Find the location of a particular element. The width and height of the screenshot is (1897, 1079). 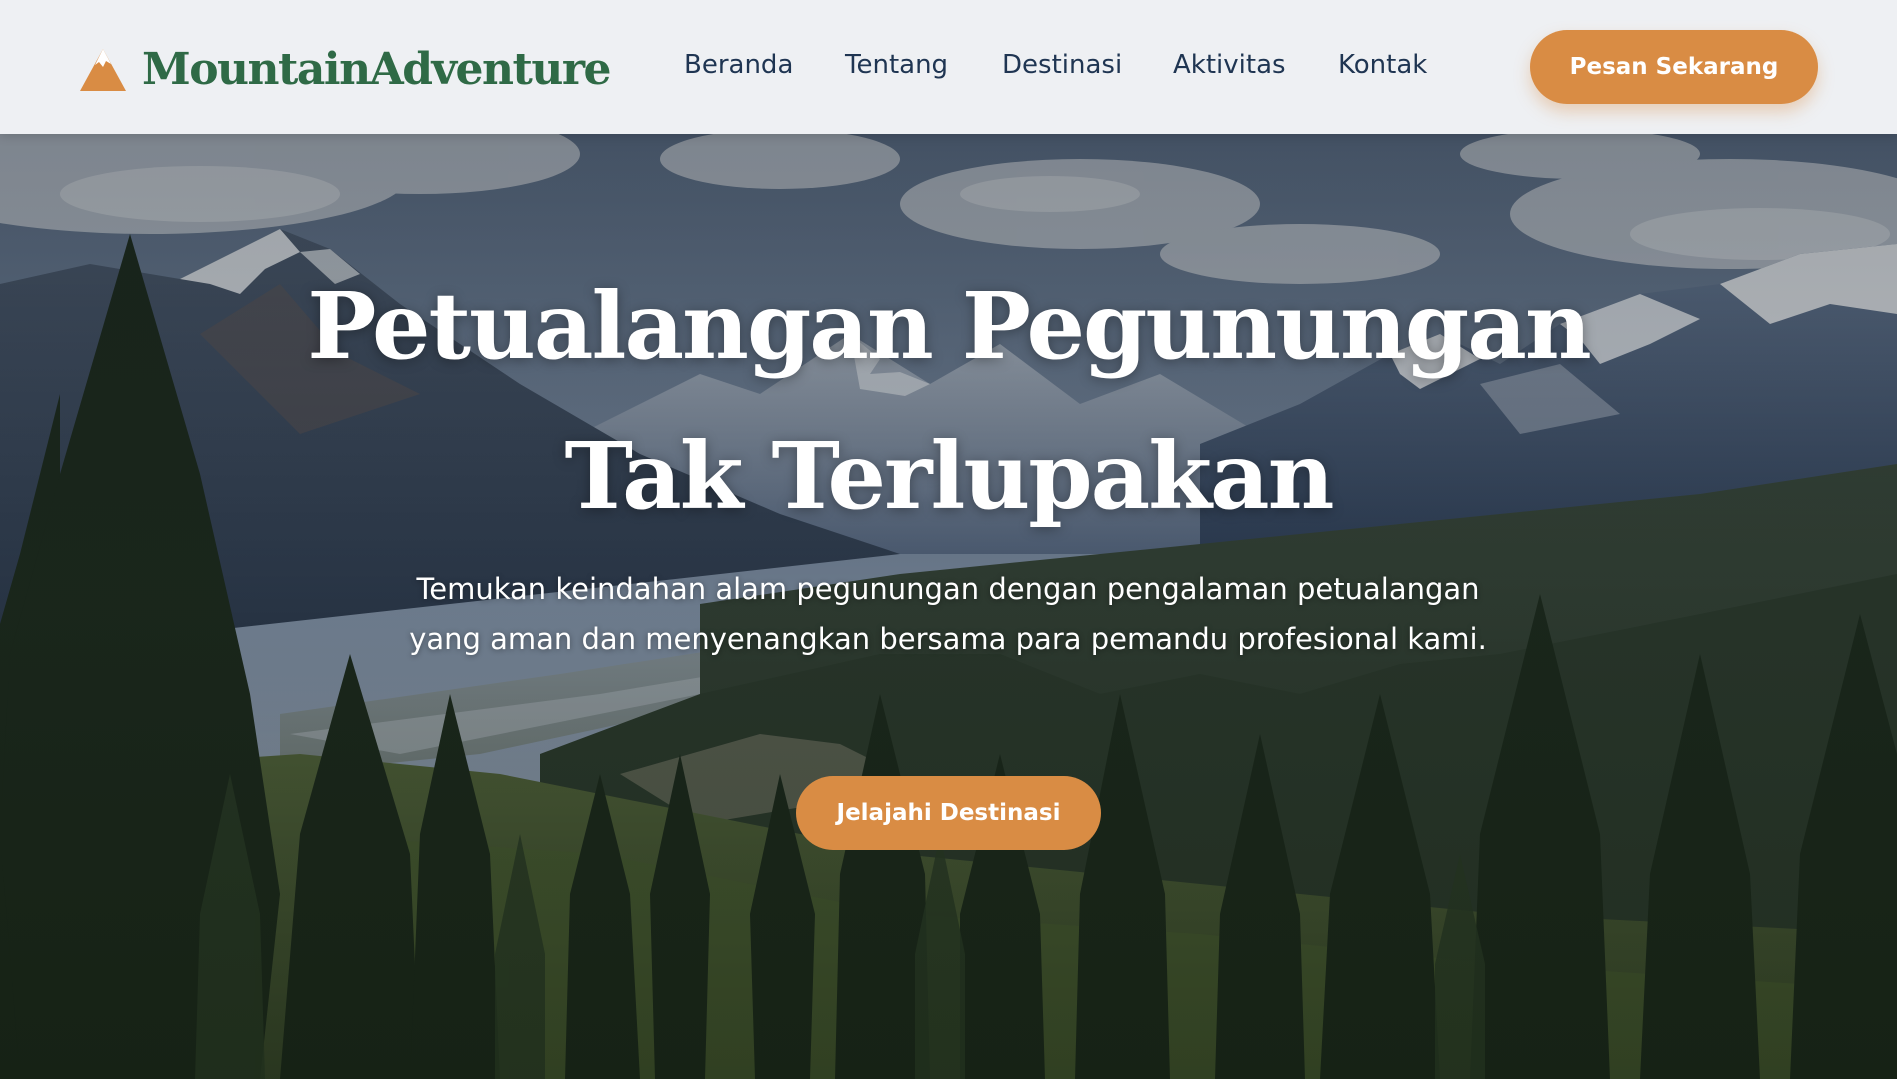

hero-title-line-2: Tak Terlupakan is located at coordinates (949, 476).